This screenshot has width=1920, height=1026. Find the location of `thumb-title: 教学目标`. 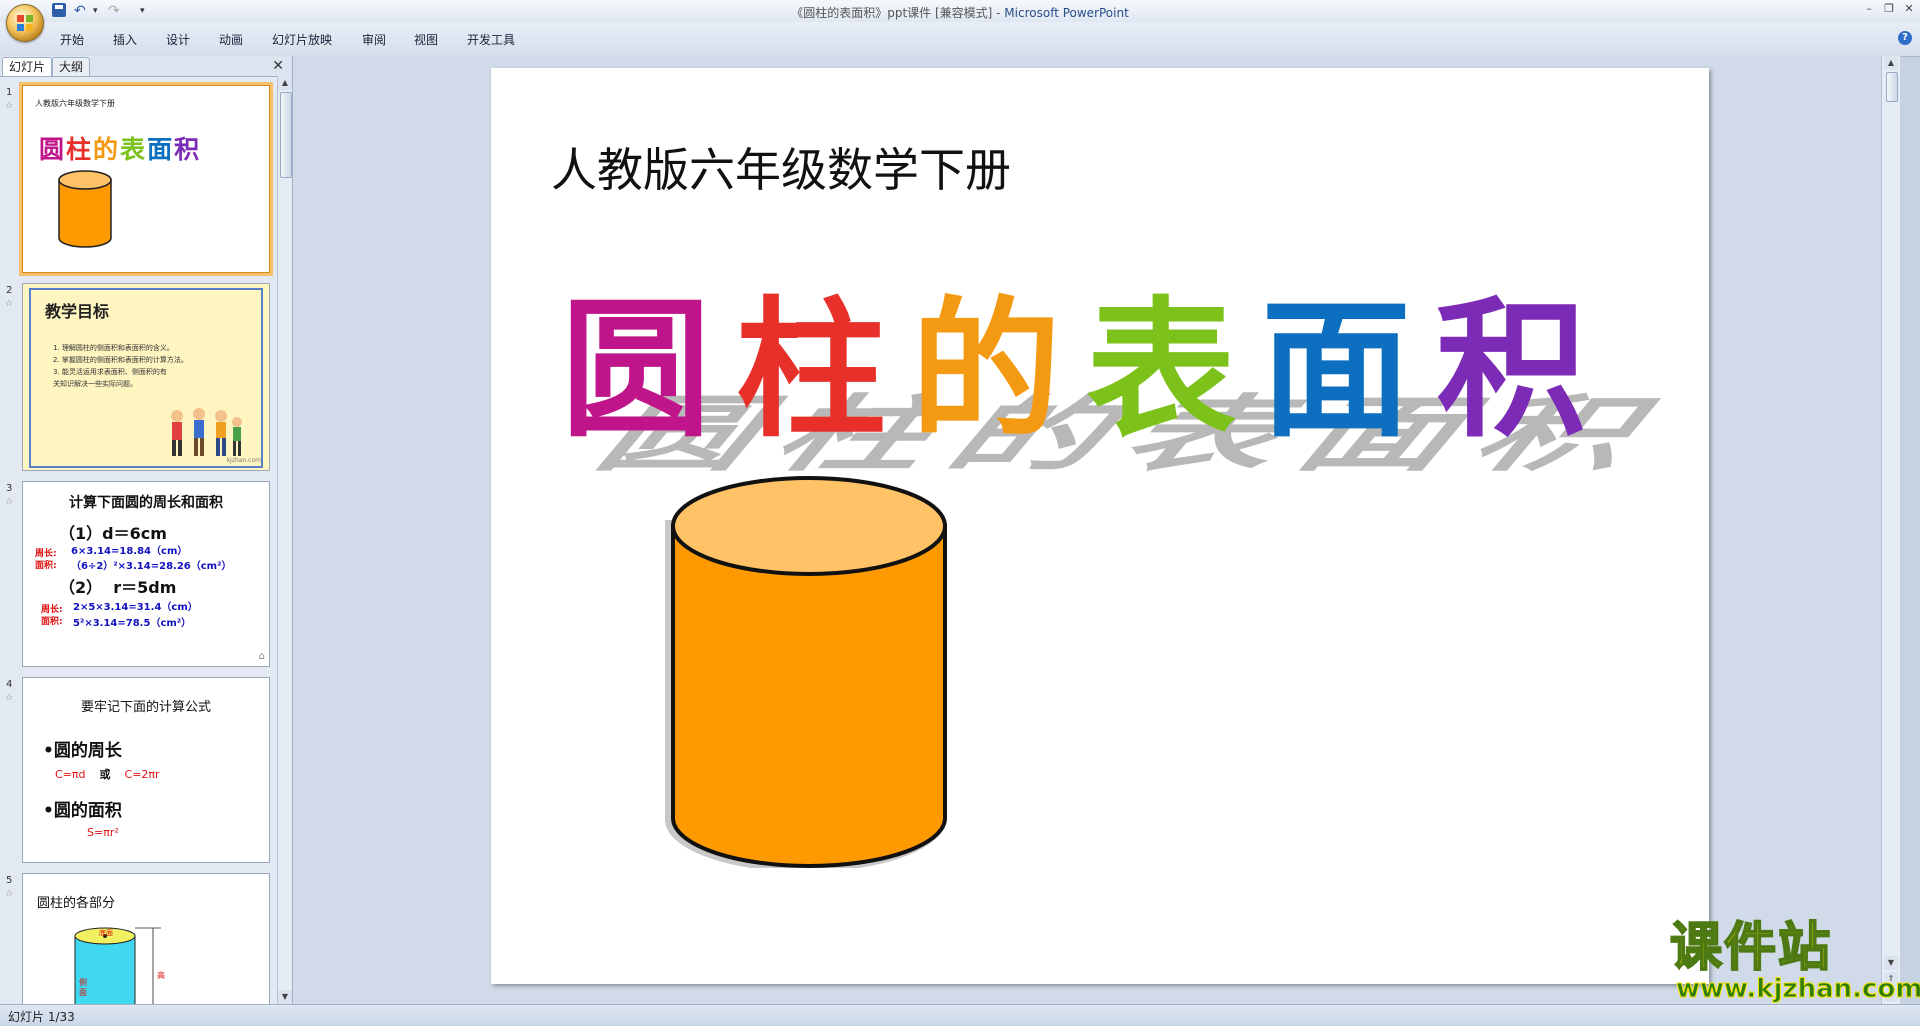

thumb-title: 教学目标 is located at coordinates (77, 311).